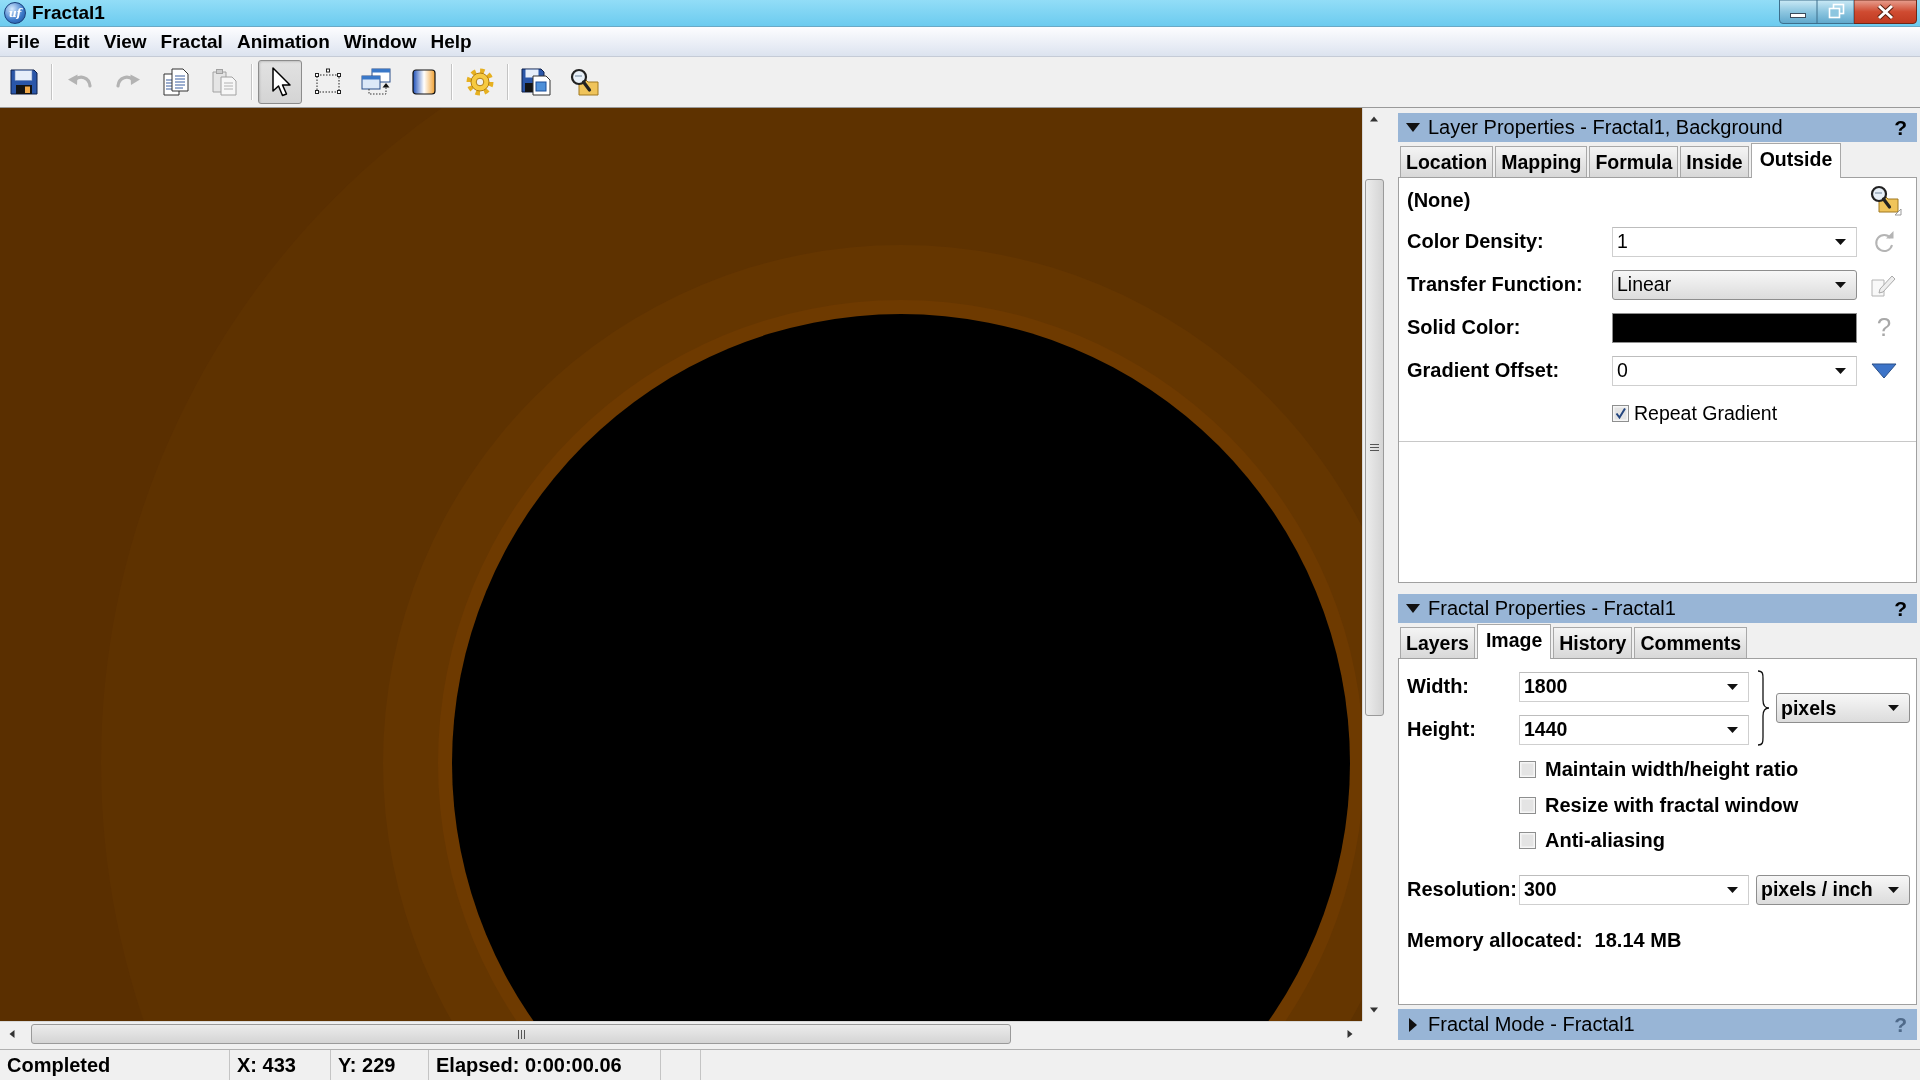 The height and width of the screenshot is (1080, 1920). What do you see at coordinates (424, 82) in the screenshot?
I see `gradient-icon` at bounding box center [424, 82].